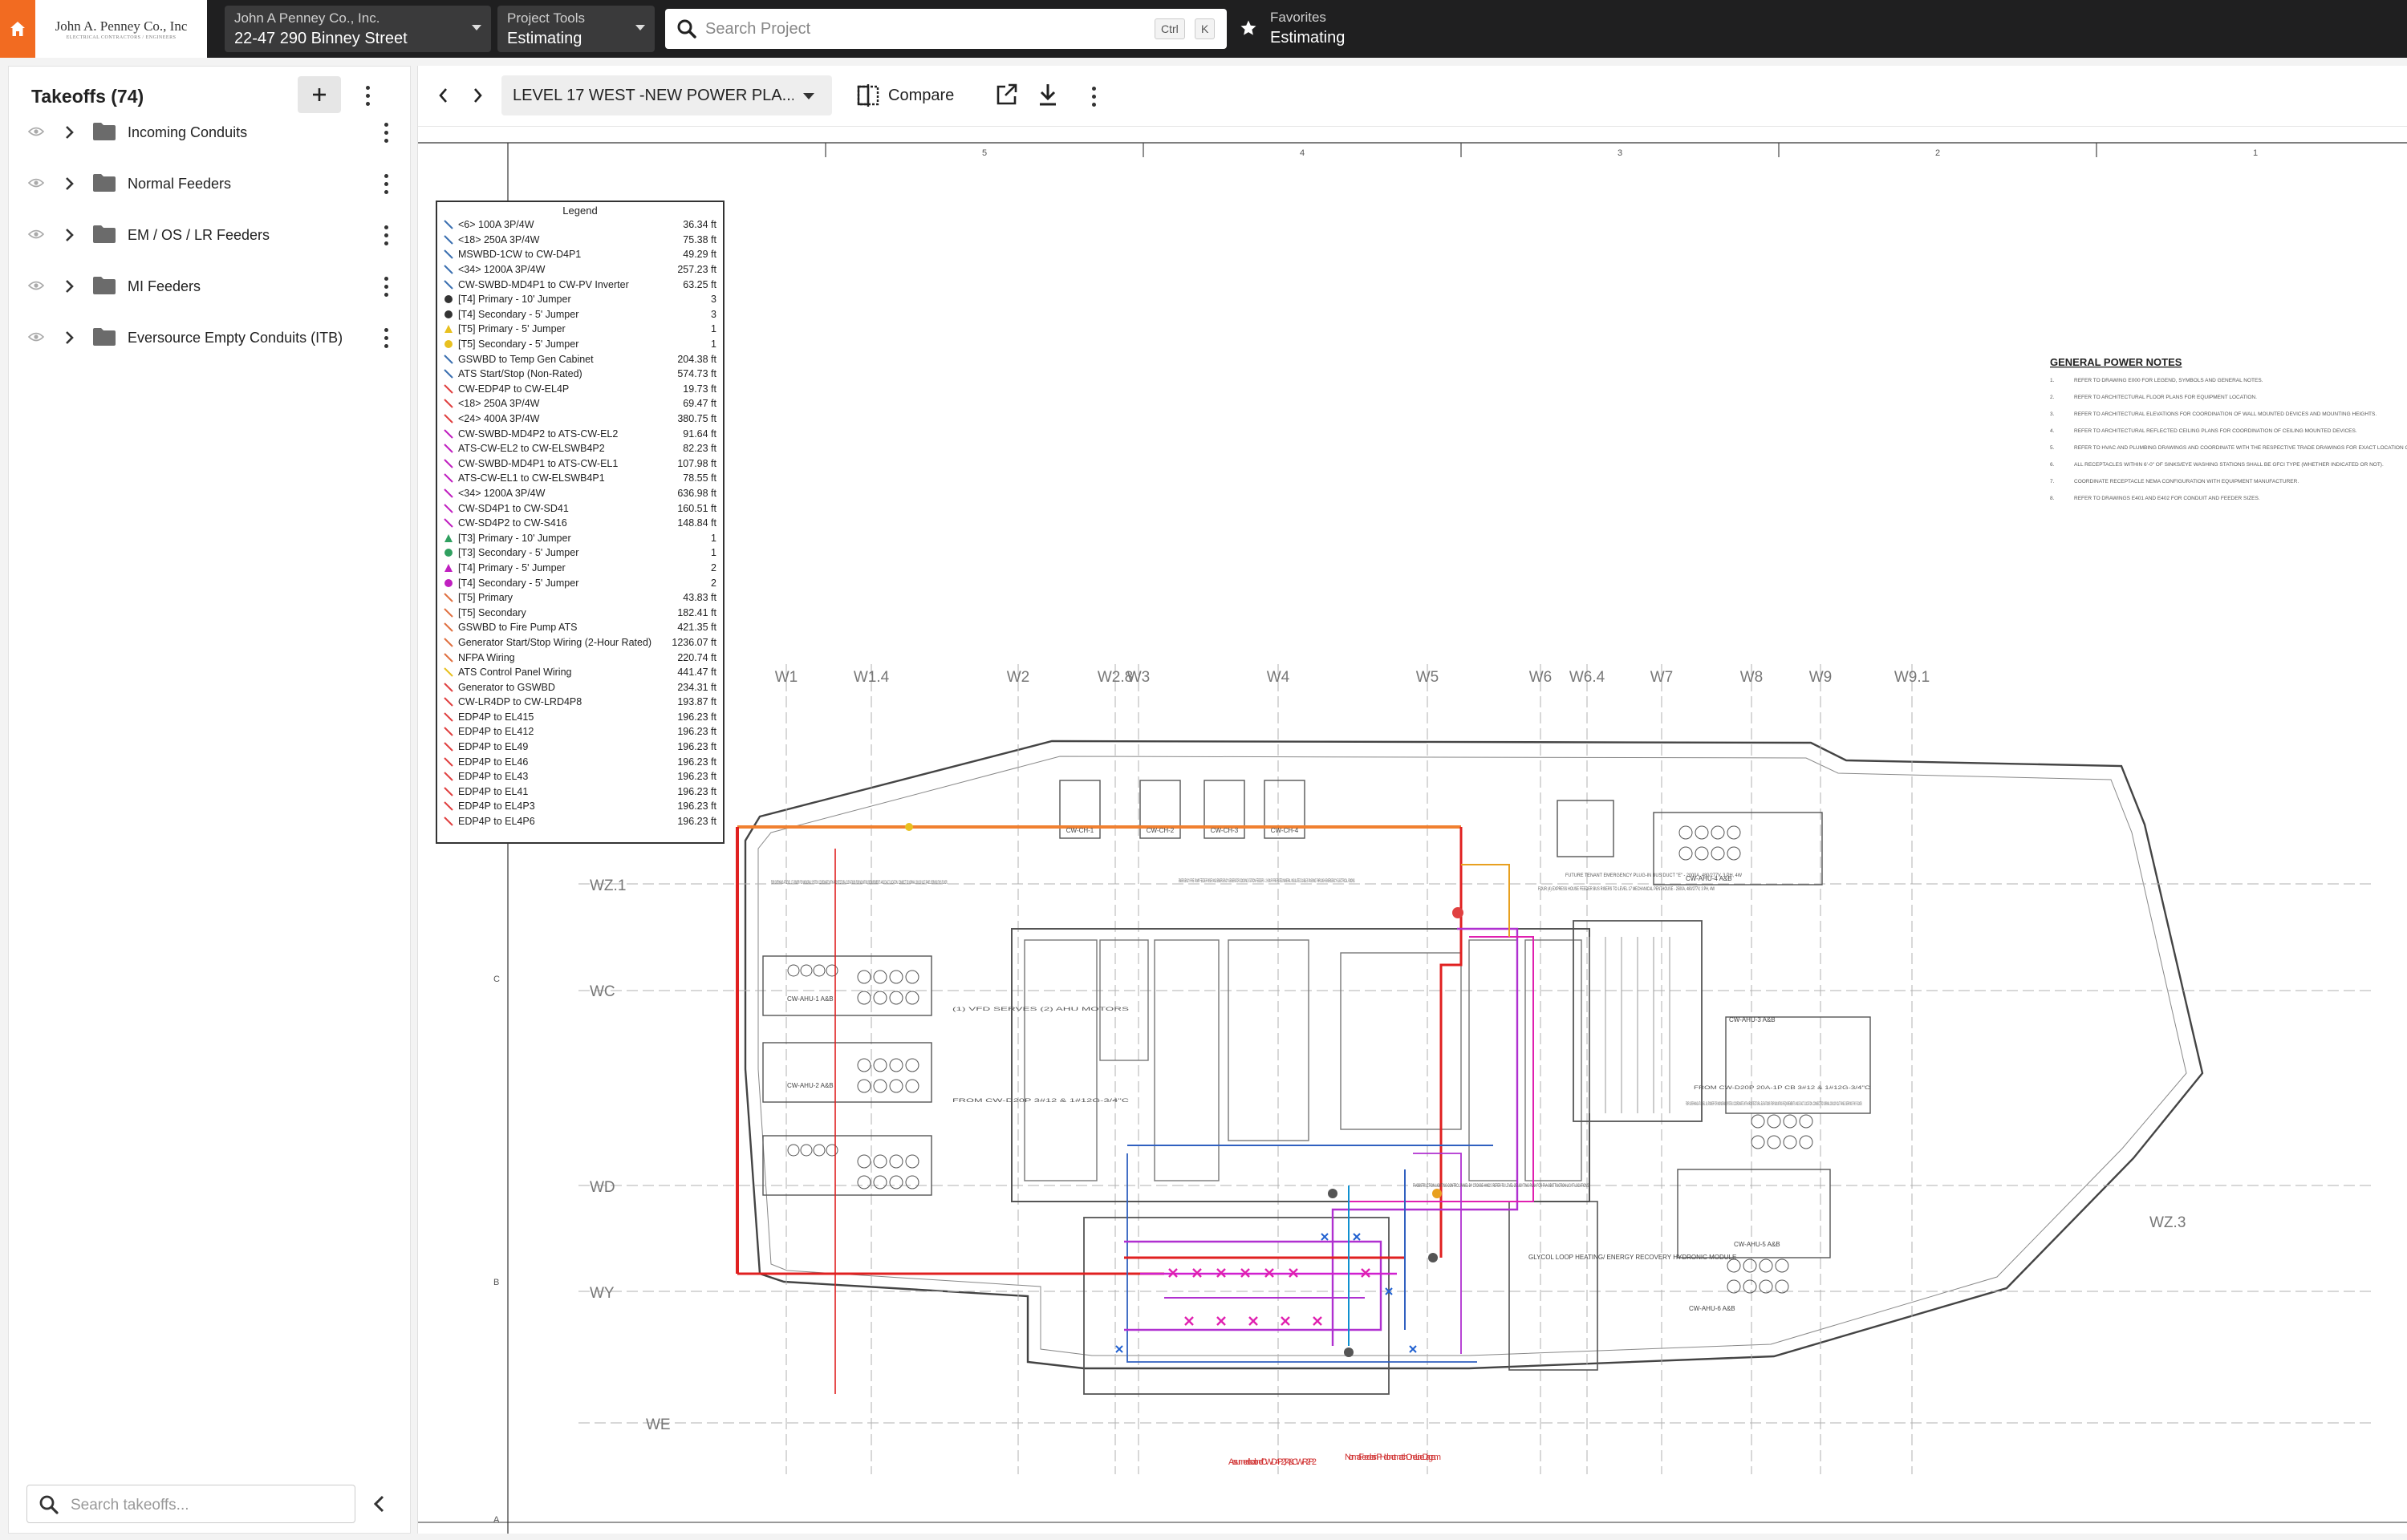 This screenshot has width=2407, height=1540. Describe the element at coordinates (602, 991) in the screenshot. I see `grid-row-label: WC` at that location.